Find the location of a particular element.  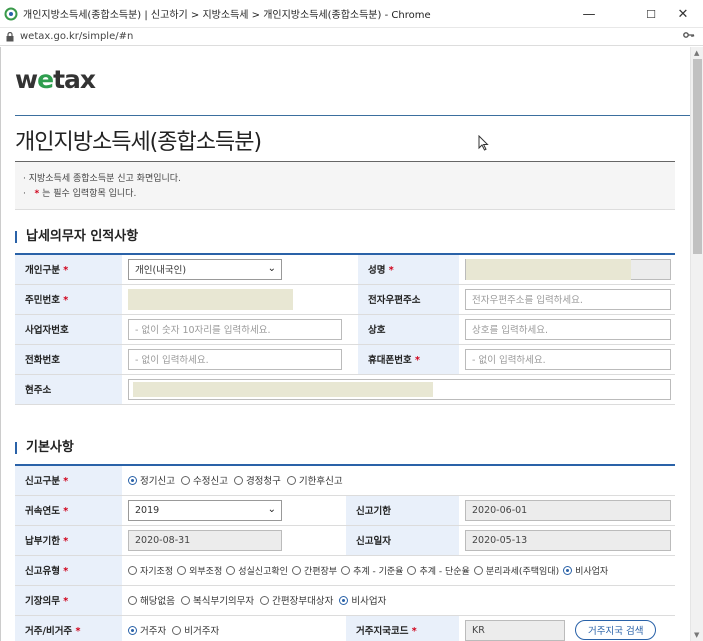

report-type-radio-group: 정기신고 수정신고 경정청구 기한후신고 is located at coordinates (399, 480).